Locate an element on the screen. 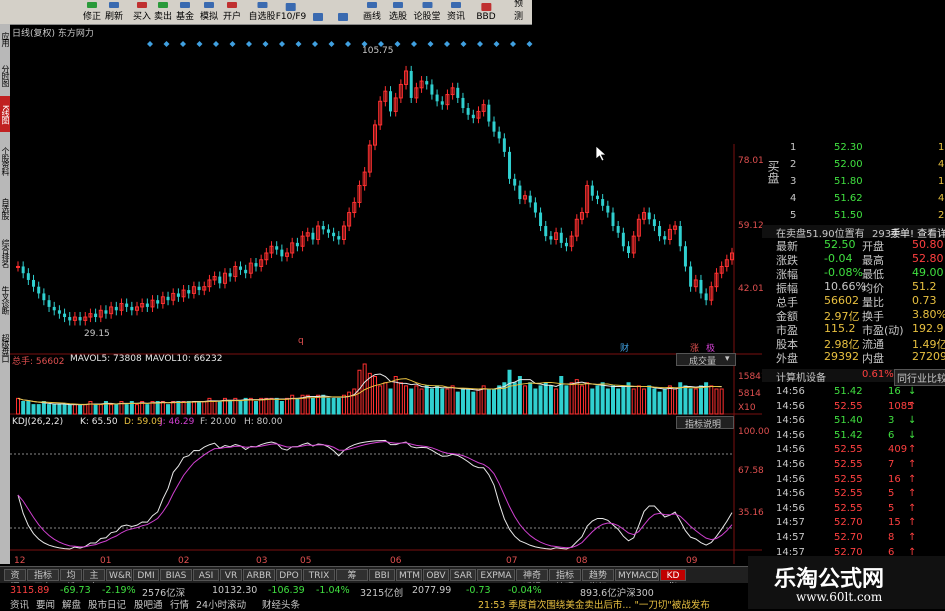 The width and height of the screenshot is (945, 611). volume-indicator-select: 成交量 ▾ is located at coordinates (706, 360).